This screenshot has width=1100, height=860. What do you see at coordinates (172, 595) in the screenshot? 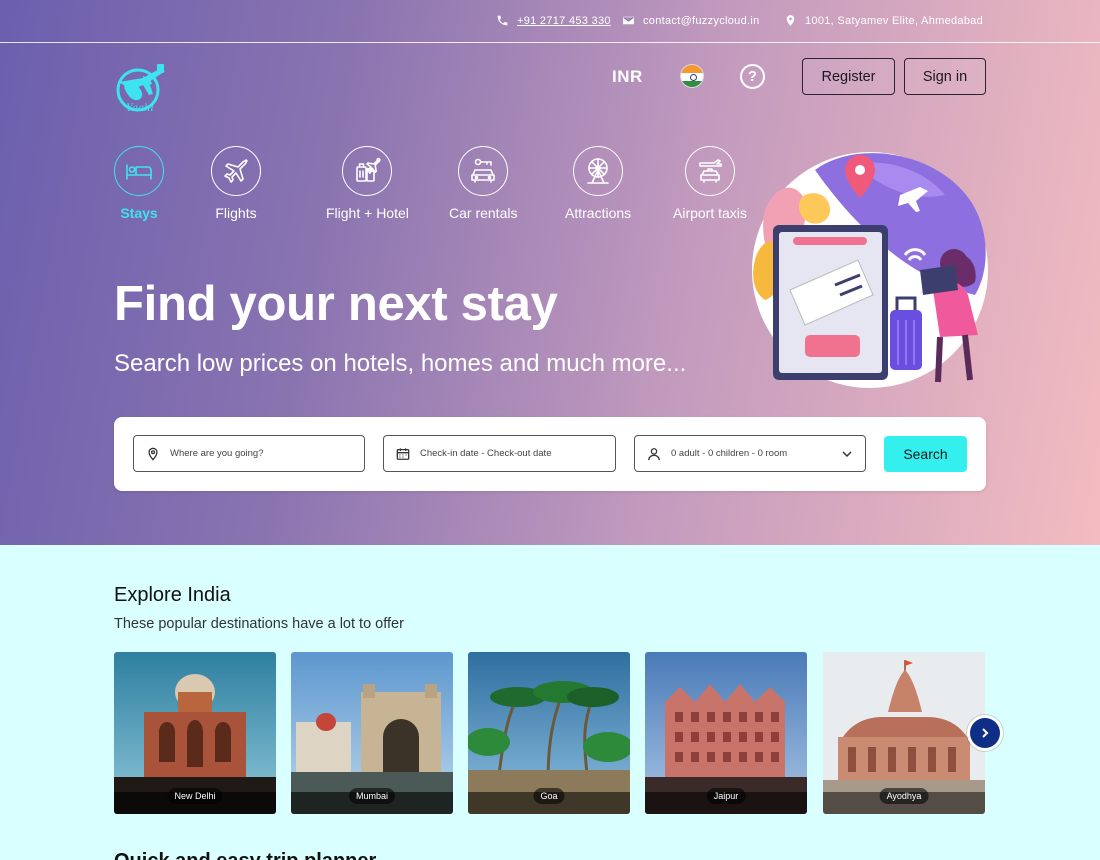
I see `explore-title: Explore India` at bounding box center [172, 595].